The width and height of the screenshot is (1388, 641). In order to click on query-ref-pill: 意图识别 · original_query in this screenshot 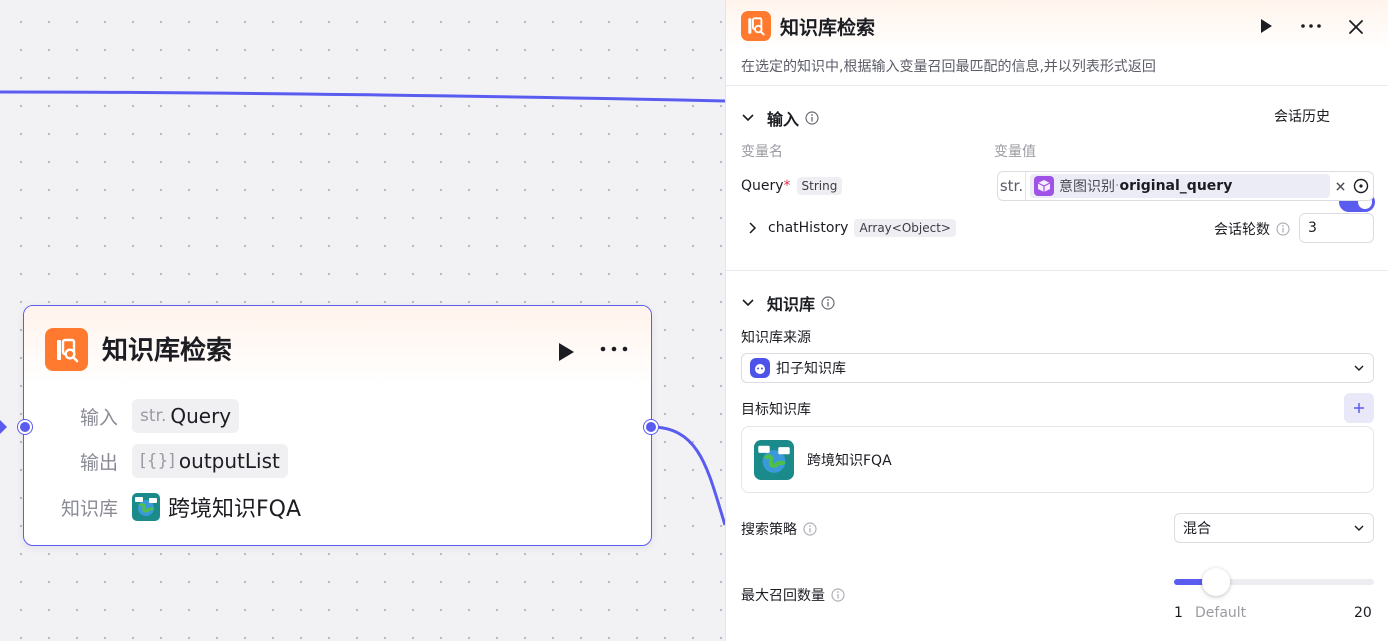, I will do `click(1180, 186)`.